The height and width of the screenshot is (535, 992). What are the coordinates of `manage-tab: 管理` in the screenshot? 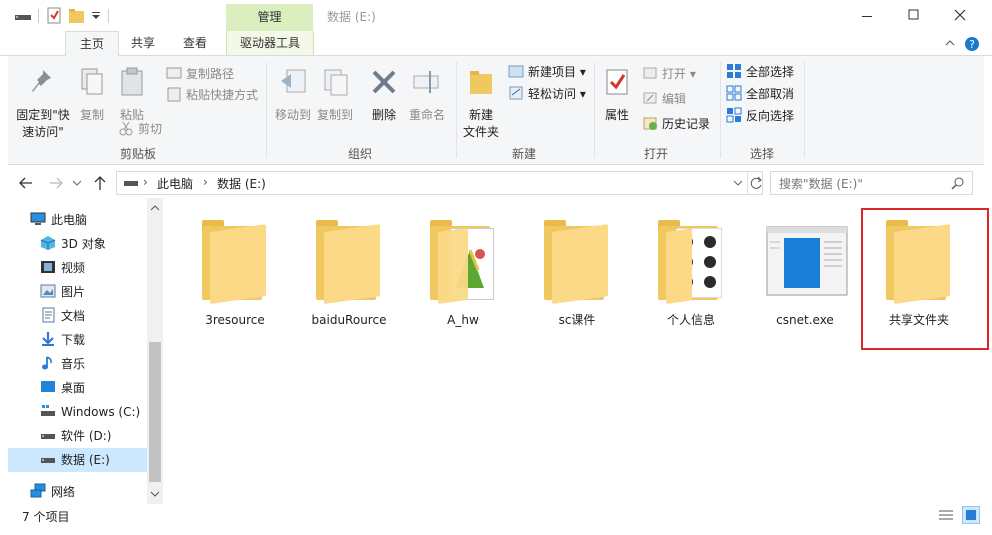 It's located at (269, 17).